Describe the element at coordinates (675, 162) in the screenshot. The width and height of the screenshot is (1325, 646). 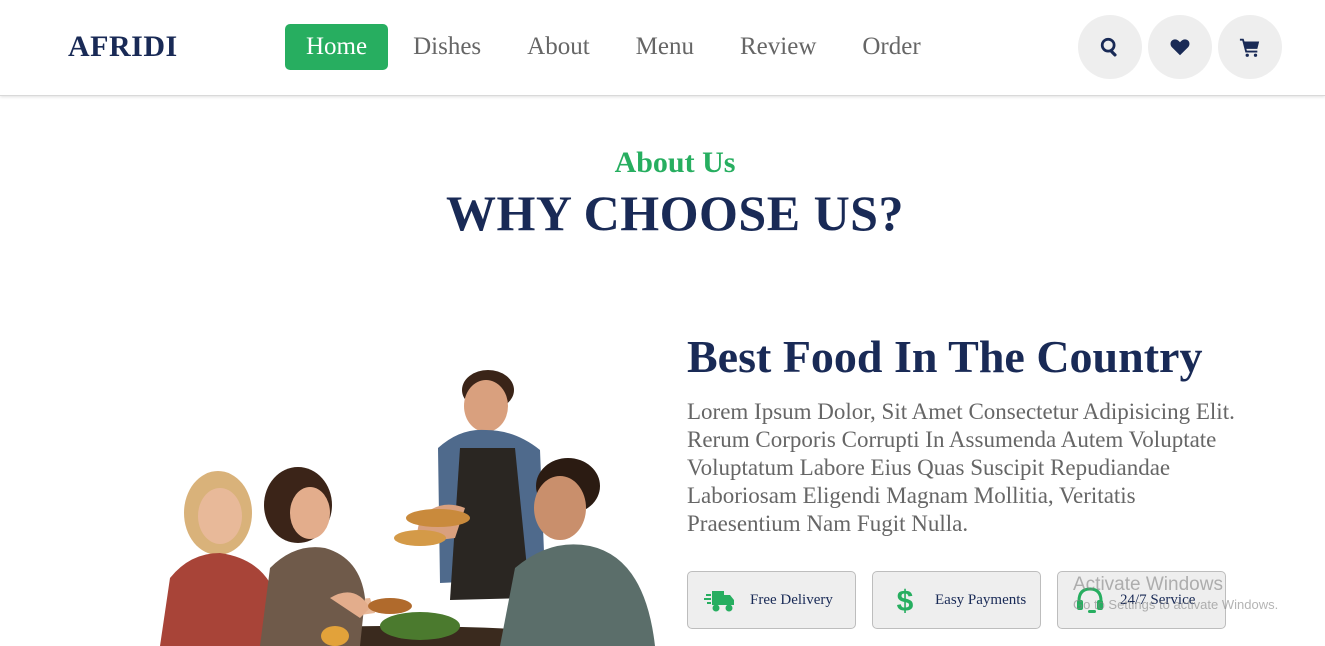
I see `section-subheading: About Us` at that location.